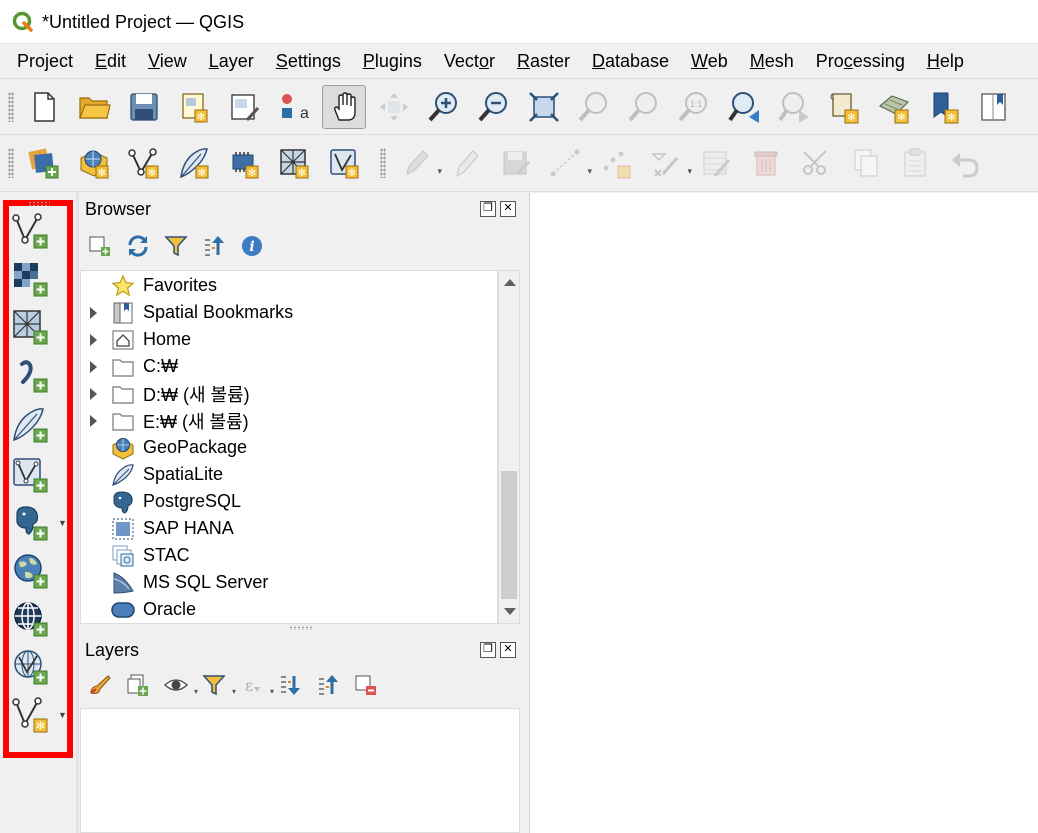 The height and width of the screenshot is (833, 1038). Describe the element at coordinates (30, 715) in the screenshot. I see `new-layer-button: ✻` at that location.